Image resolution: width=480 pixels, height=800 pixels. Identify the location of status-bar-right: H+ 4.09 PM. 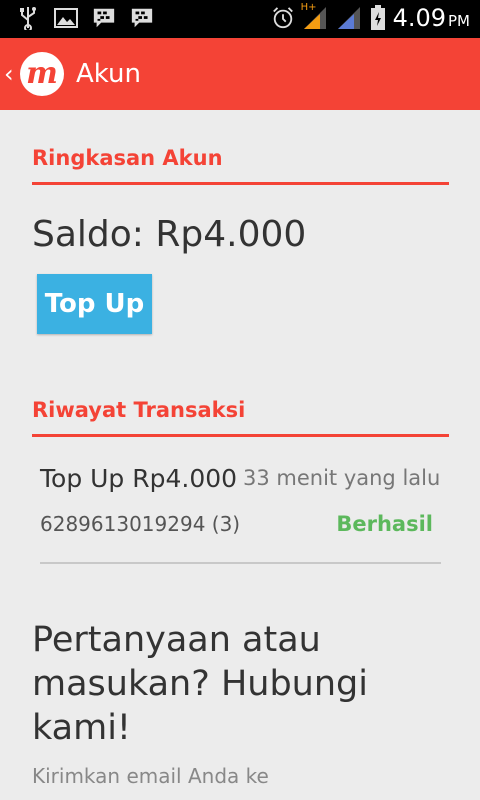
(370, 17).